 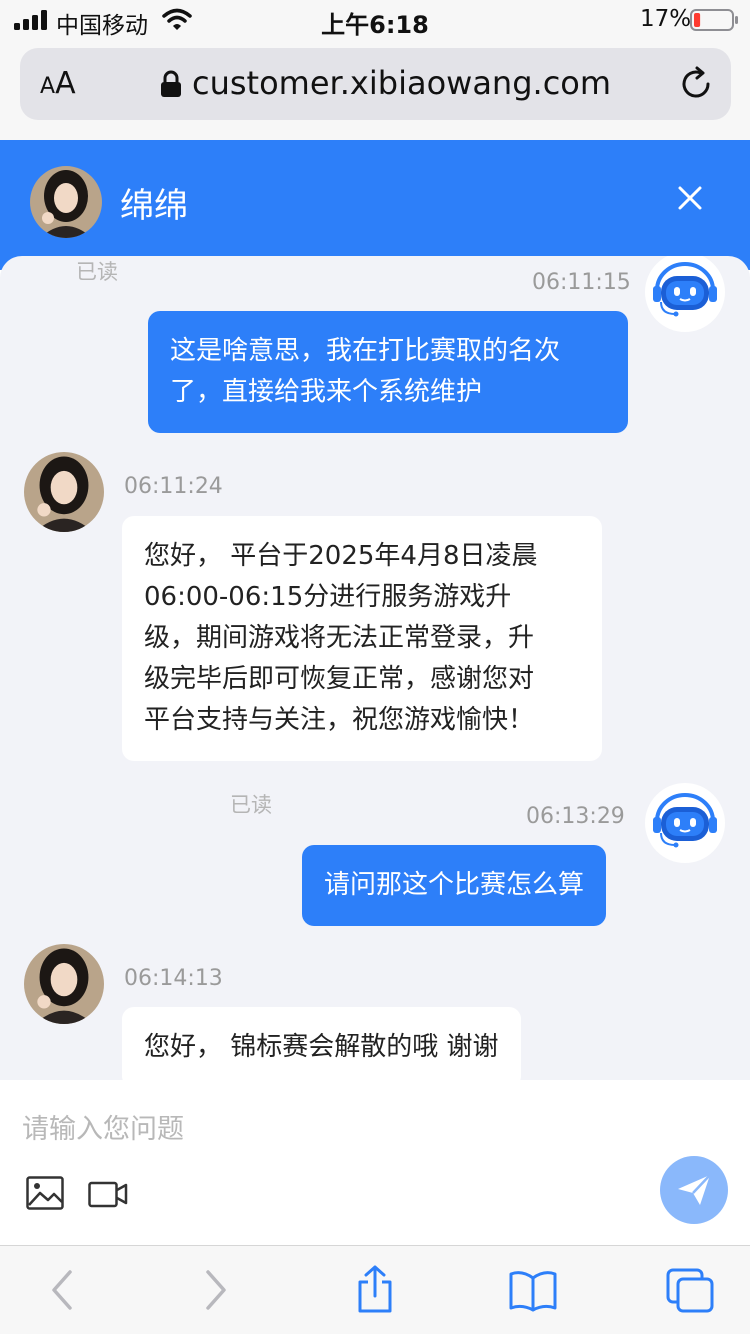 What do you see at coordinates (339, 638) in the screenshot?
I see `message-line: 级，期间游戏将无法正常登录，升` at bounding box center [339, 638].